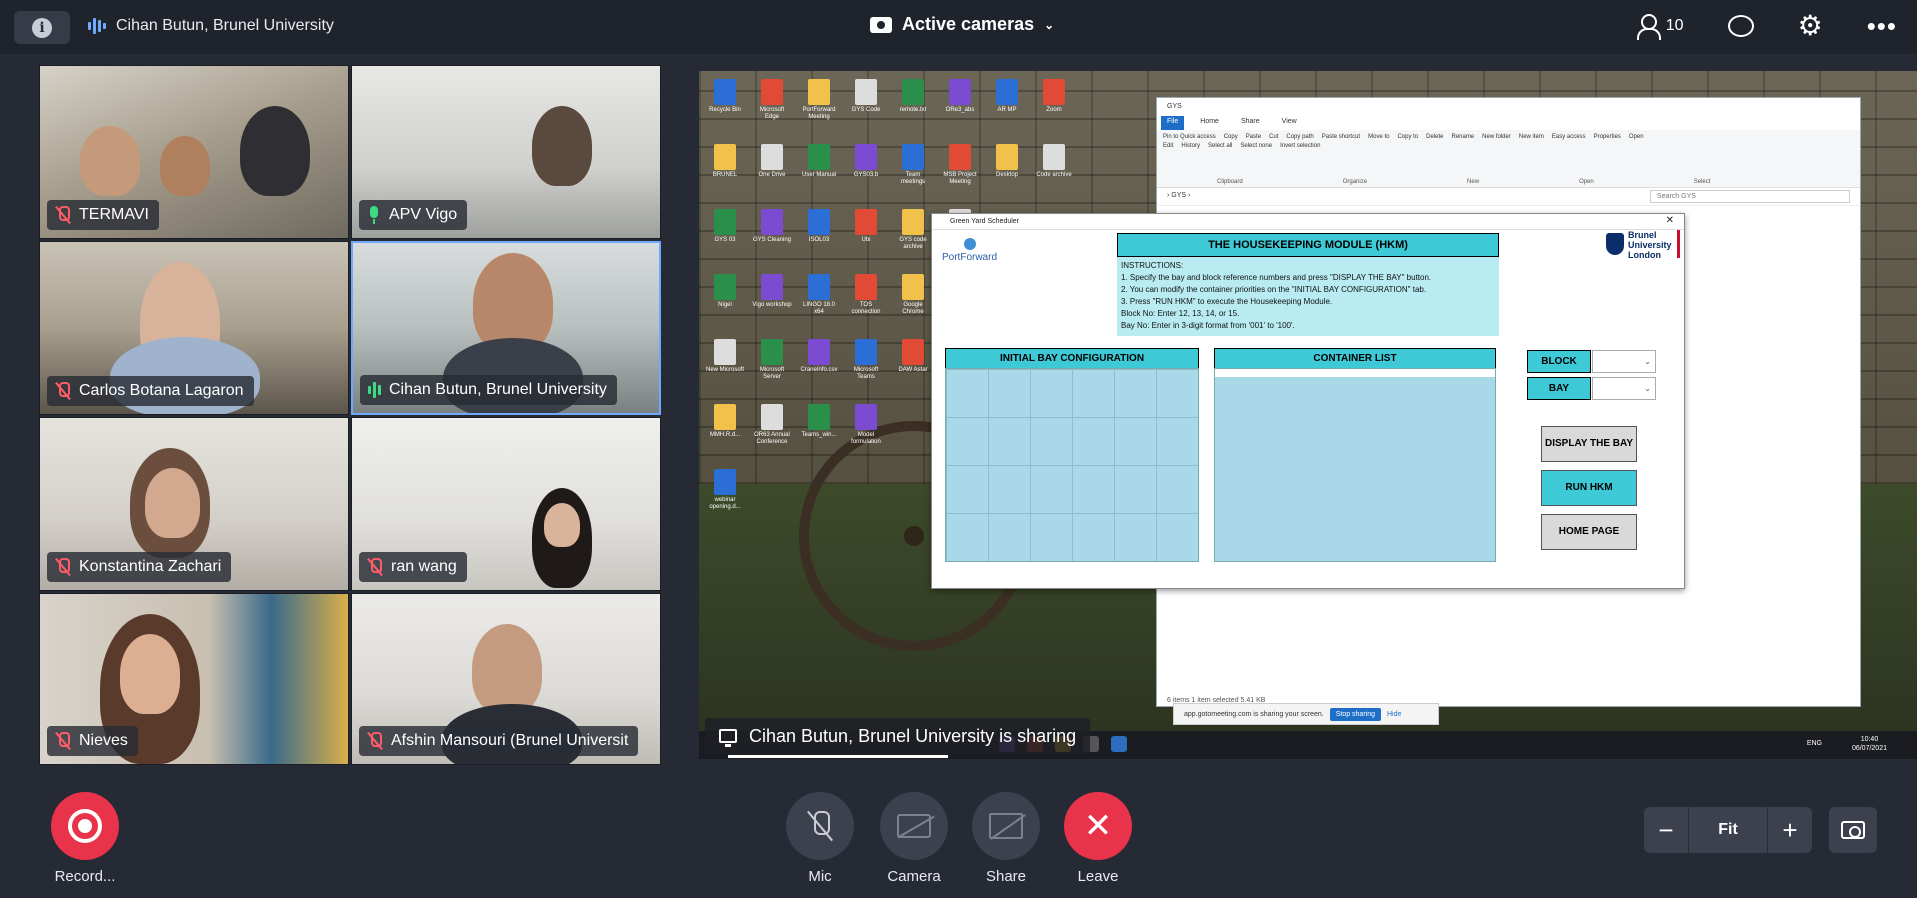 This screenshot has width=1917, height=898. I want to click on chat-icon, so click(1740, 26).